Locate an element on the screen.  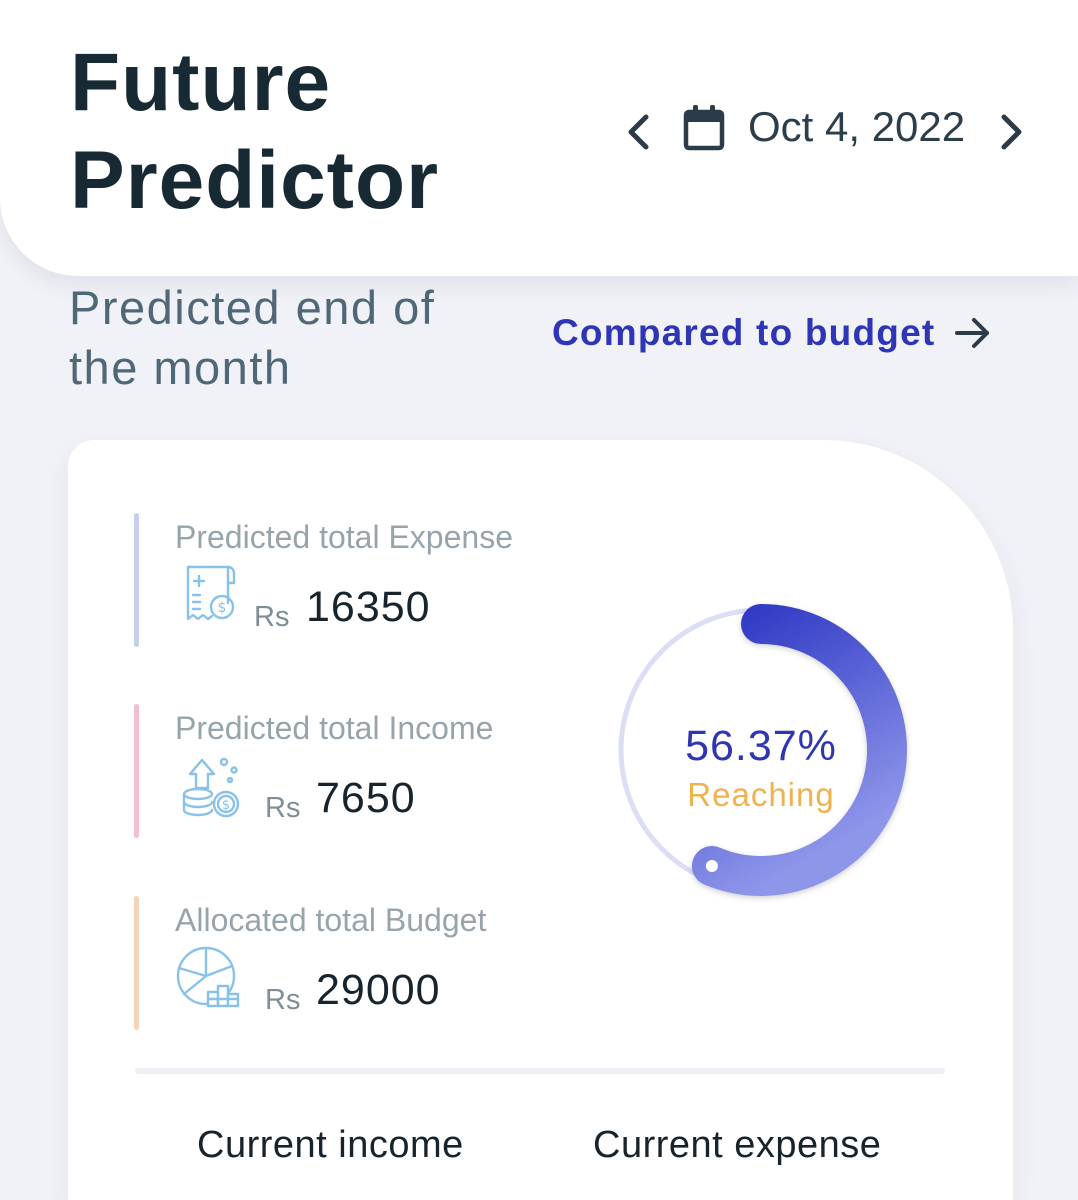
arrow-right-icon is located at coordinates (972, 333).